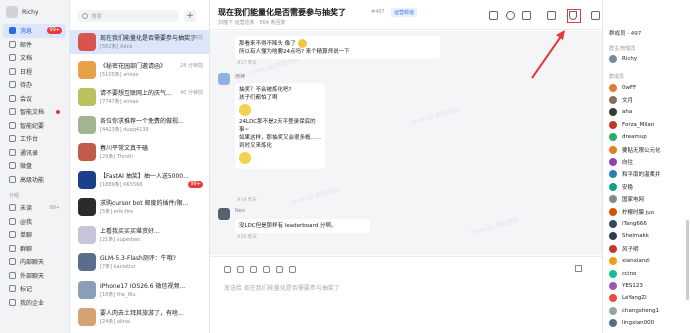 Image resolution: width=690 pixels, height=333 pixels. Describe the element at coordinates (292, 269) in the screenshot. I see `more-icon` at that location.